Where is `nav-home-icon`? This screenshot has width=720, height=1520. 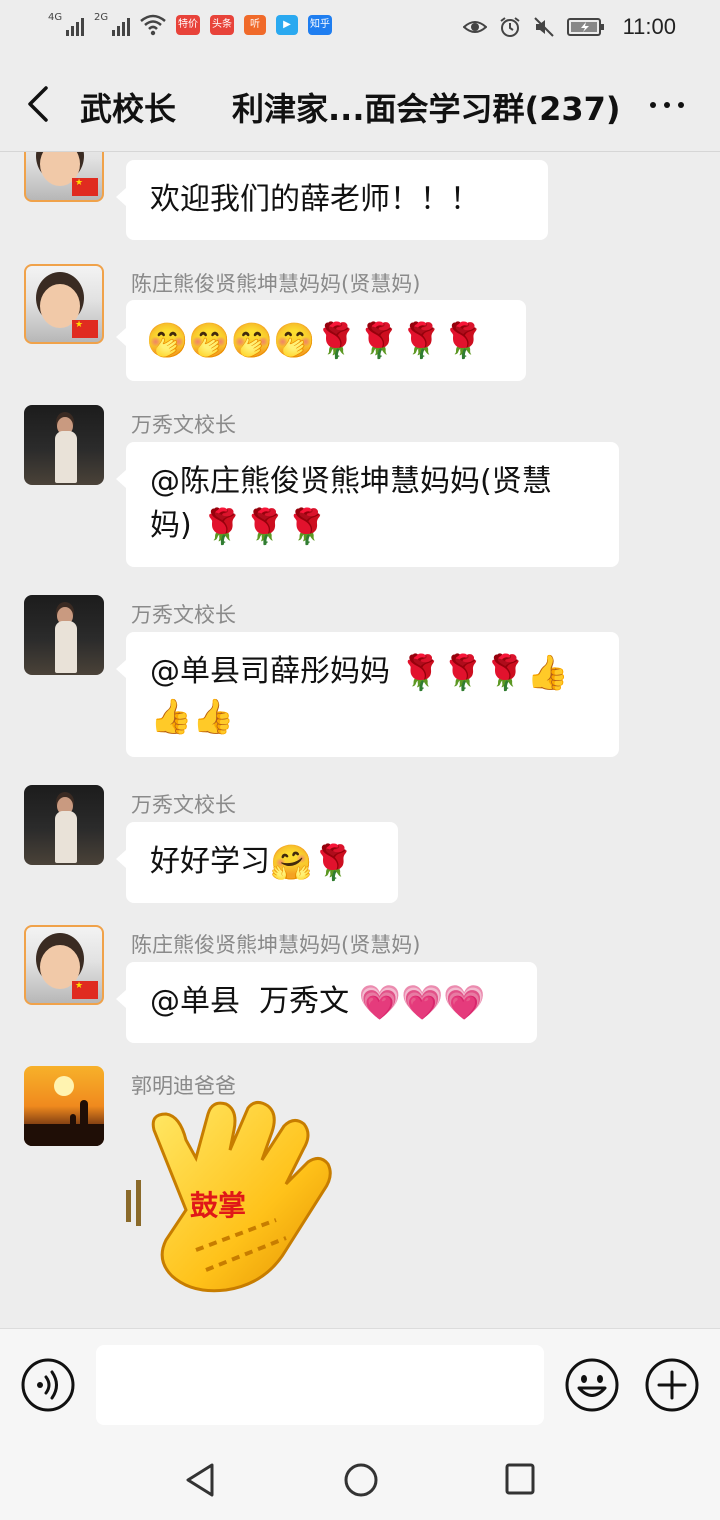 nav-home-icon is located at coordinates (361, 1480).